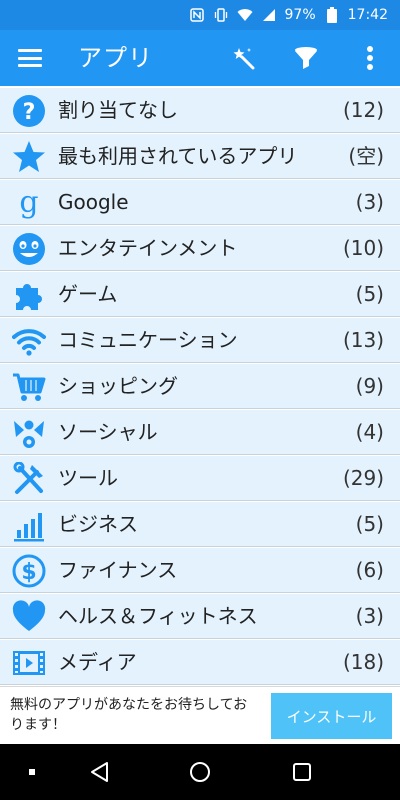  Describe the element at coordinates (29, 525) in the screenshot. I see `bar-chart-icon` at that location.